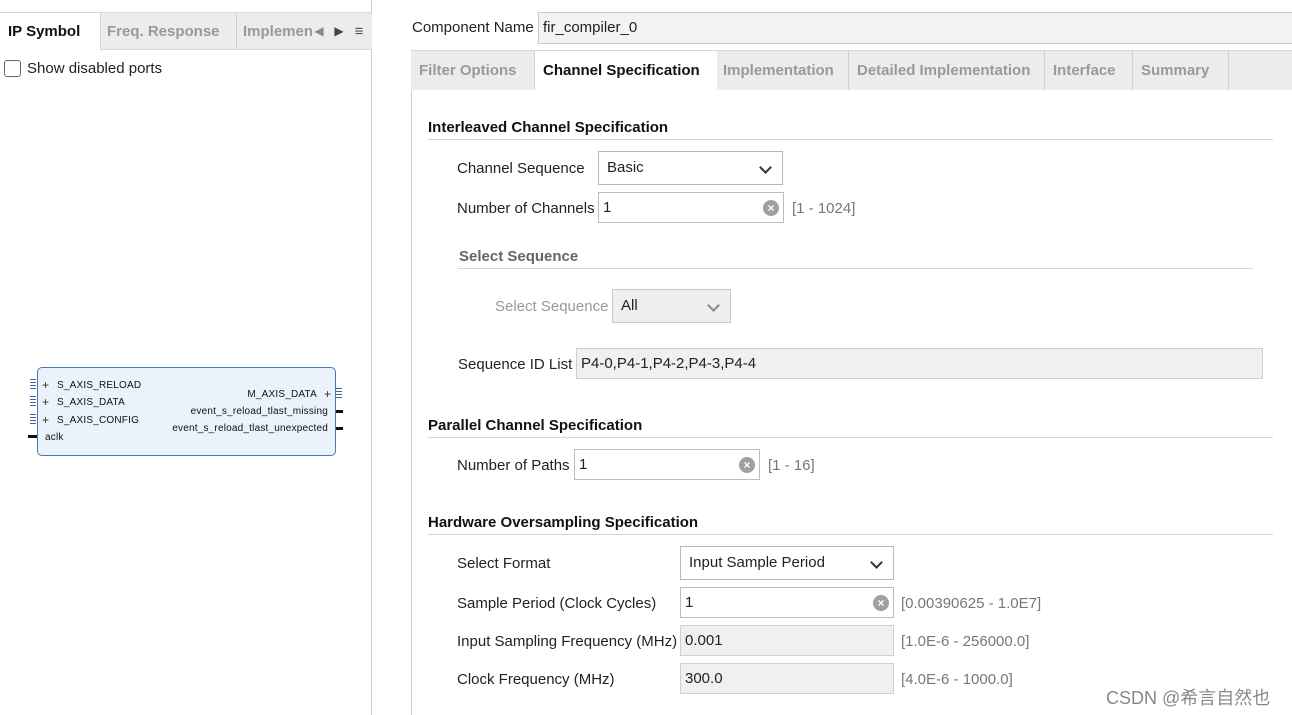  What do you see at coordinates (691, 207) in the screenshot?
I see `num-channels-input: 1 ×` at bounding box center [691, 207].